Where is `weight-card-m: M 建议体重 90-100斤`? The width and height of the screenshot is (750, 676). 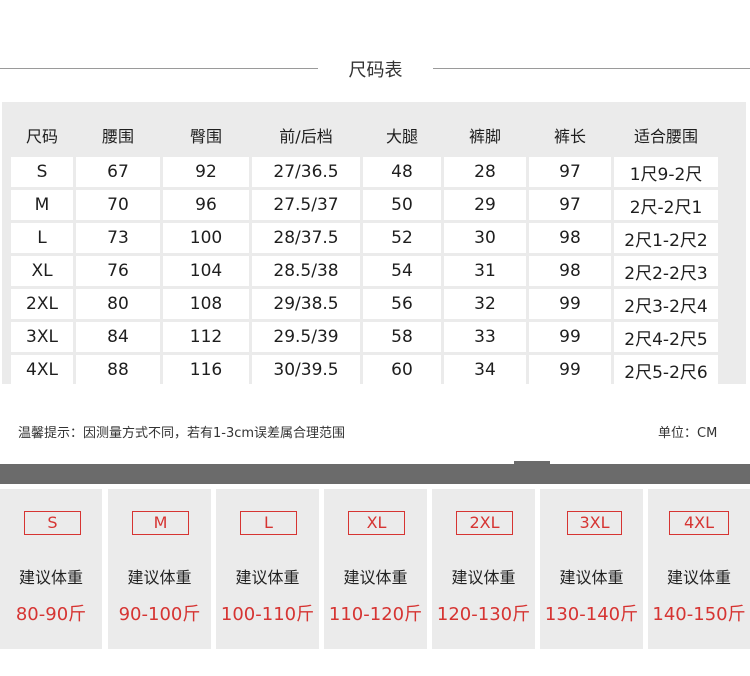
weight-card-m: M 建议体重 90-100斤 is located at coordinates (159, 569).